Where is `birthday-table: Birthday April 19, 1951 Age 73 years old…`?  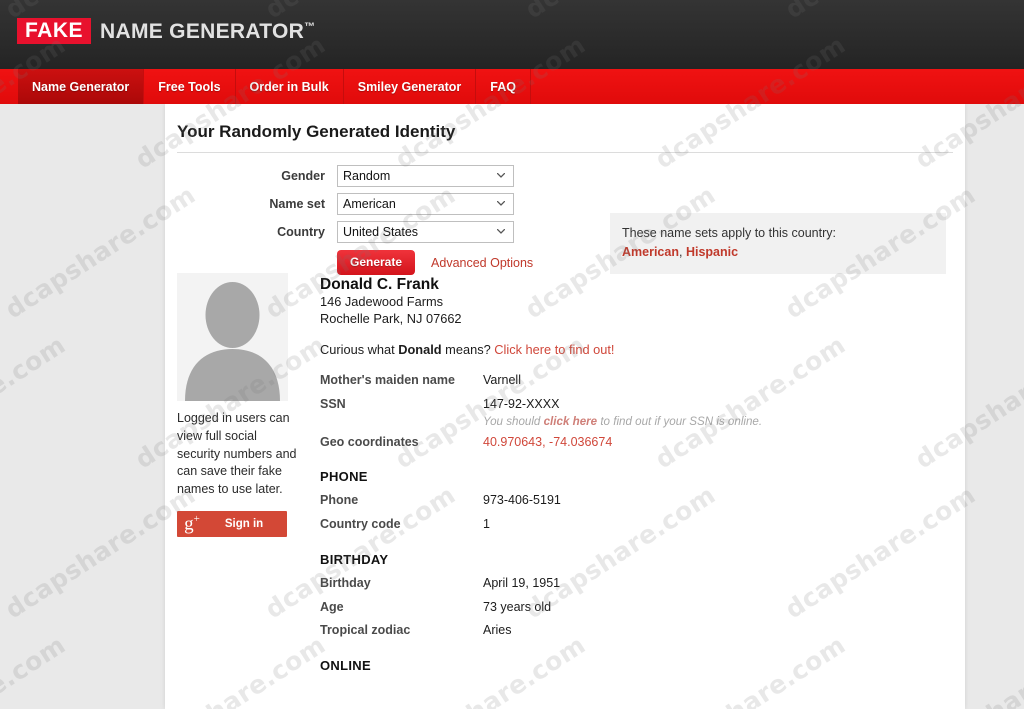 birthday-table: Birthday April 19, 1951 Age 73 years old… is located at coordinates (642, 607).